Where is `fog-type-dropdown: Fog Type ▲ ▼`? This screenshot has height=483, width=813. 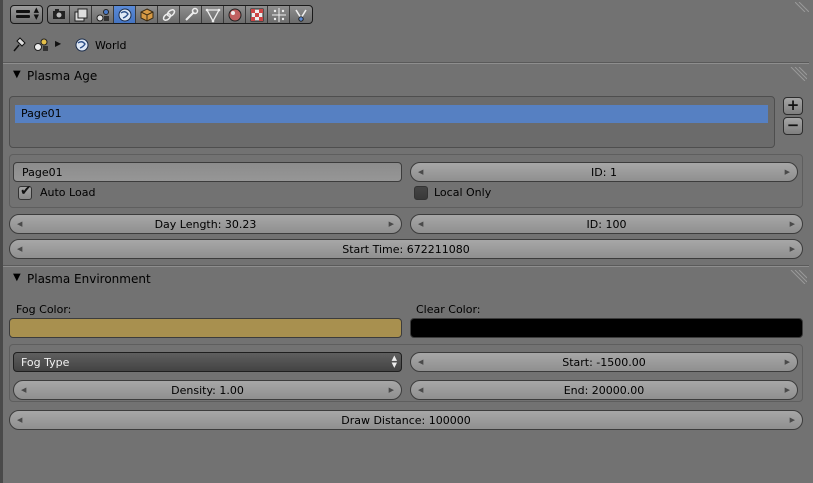 fog-type-dropdown: Fog Type ▲ ▼ is located at coordinates (207, 362).